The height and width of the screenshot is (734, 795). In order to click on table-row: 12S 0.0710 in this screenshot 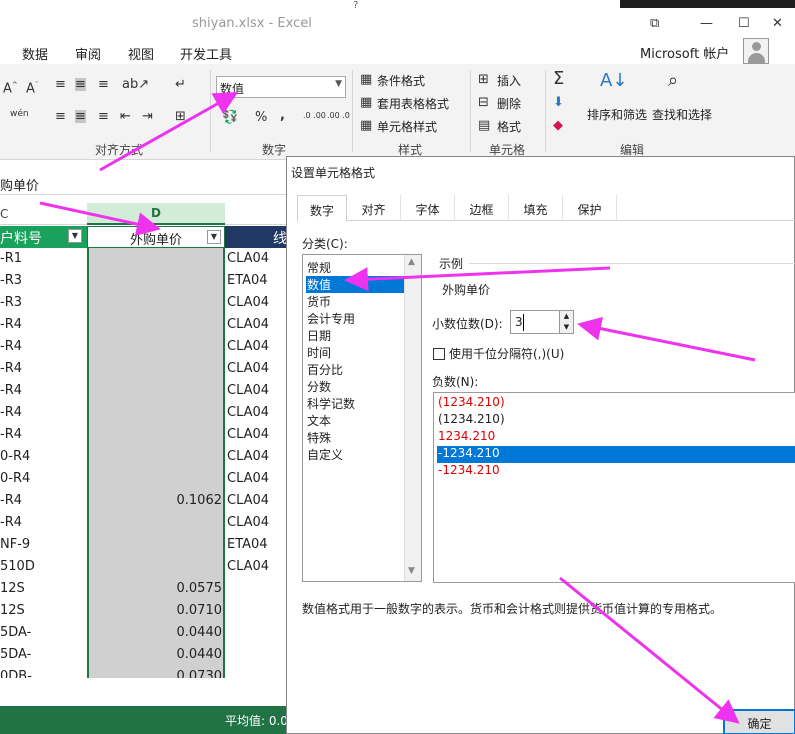, I will do `click(145, 611)`.